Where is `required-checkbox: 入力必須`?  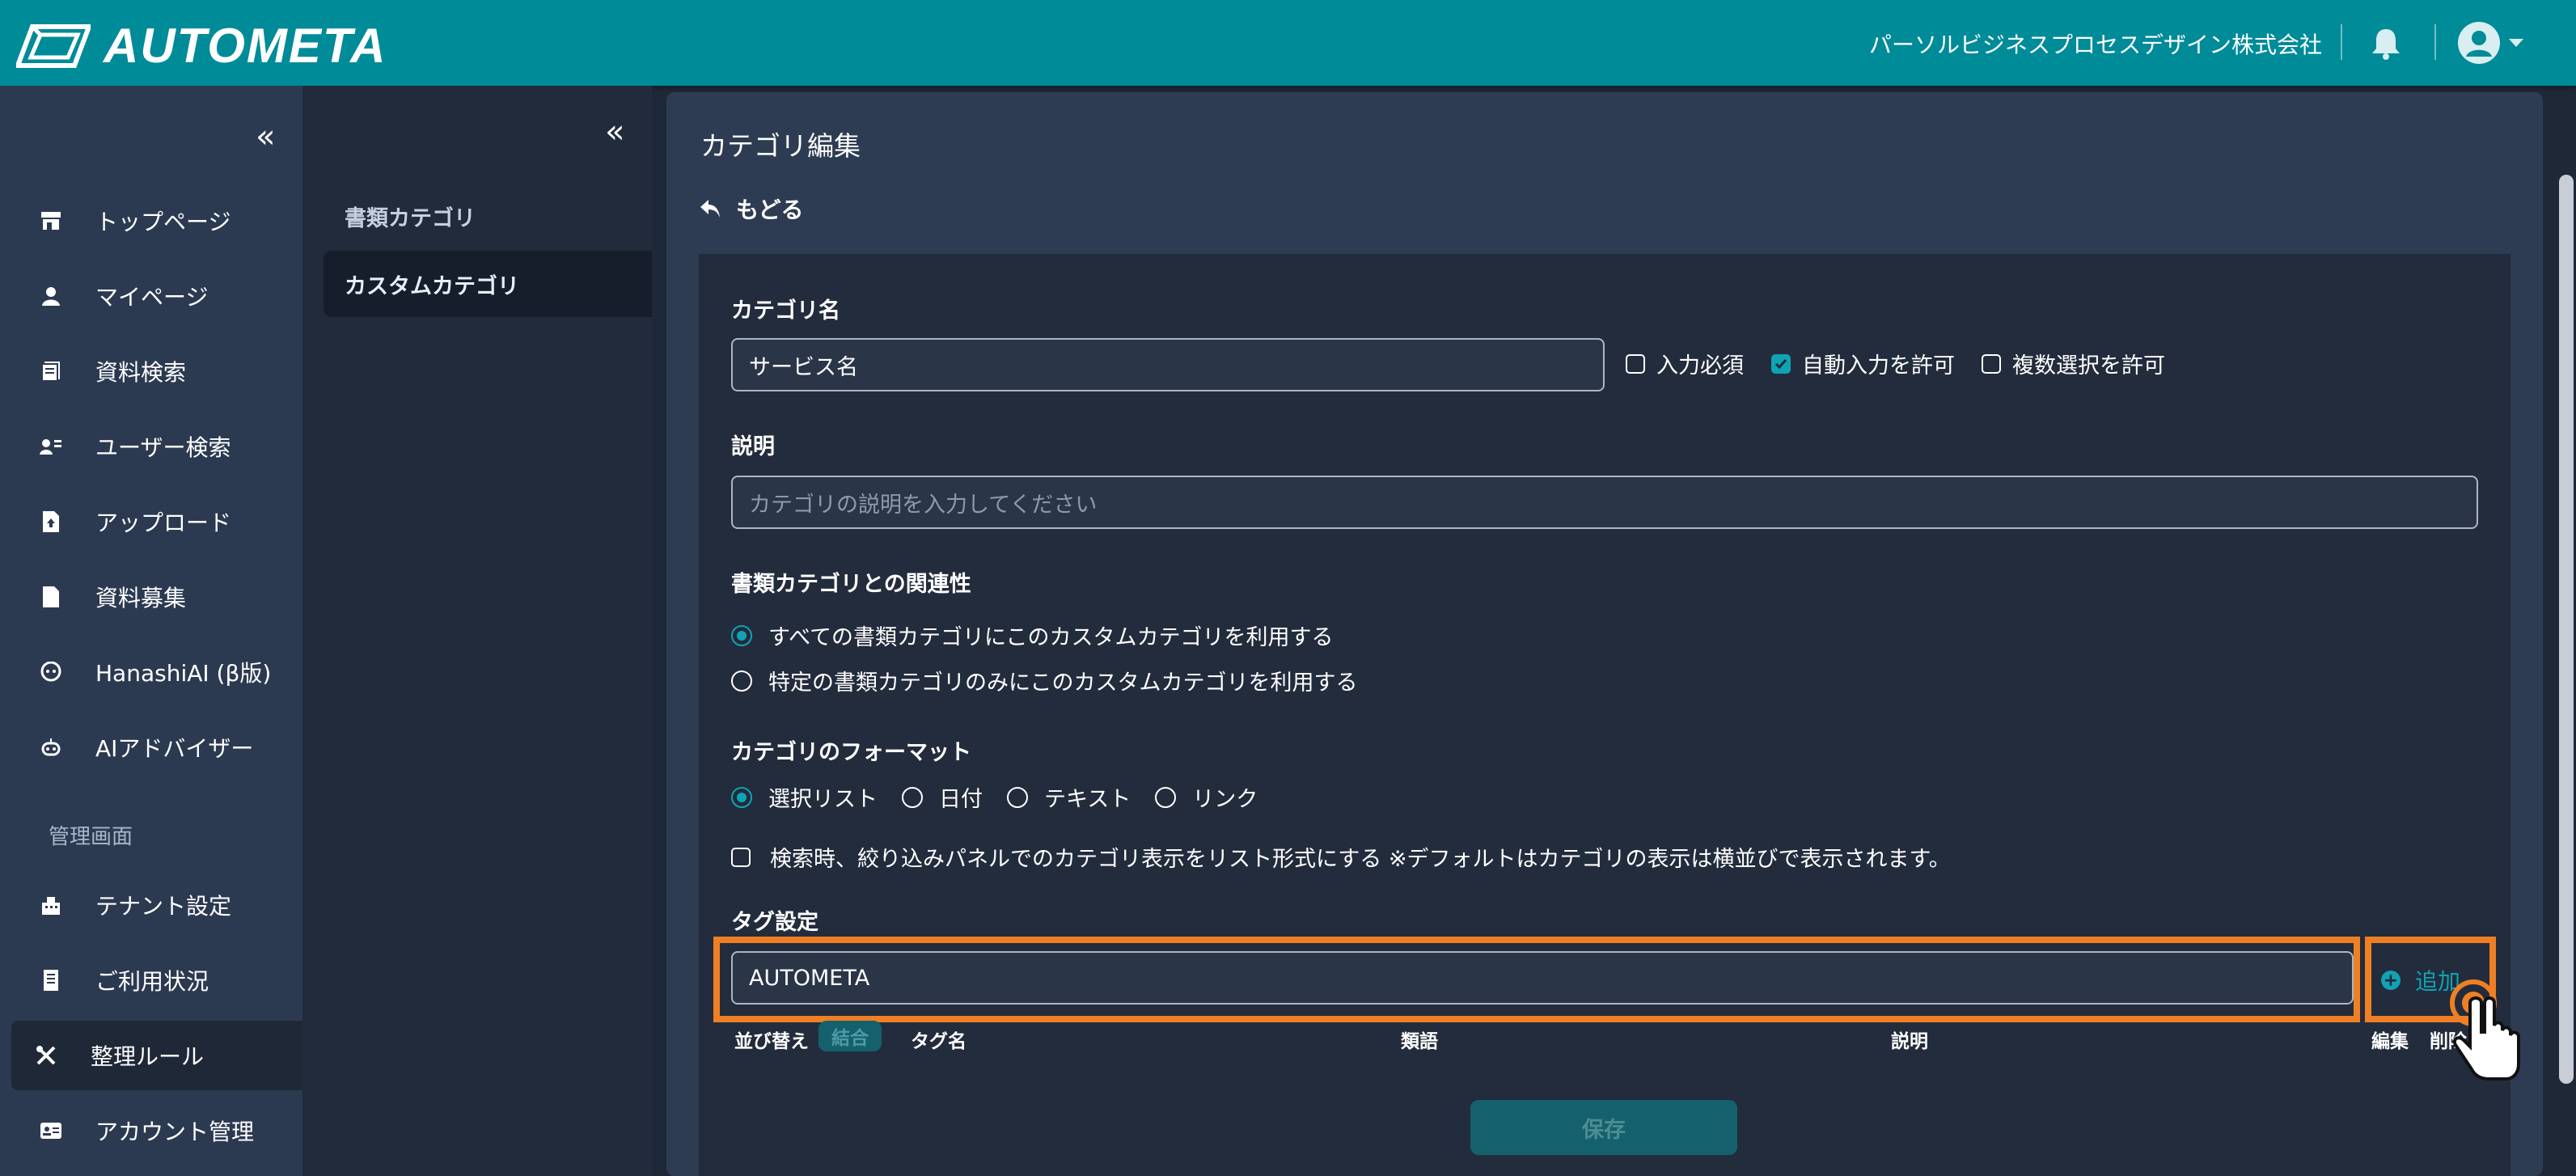
required-checkbox: 入力必須 is located at coordinates (1685, 363).